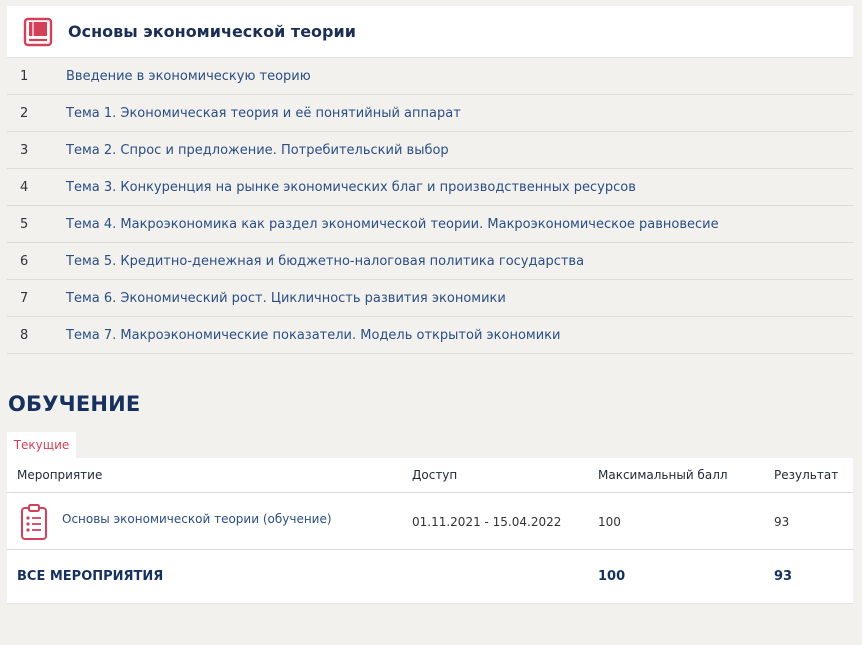  What do you see at coordinates (782, 522) in the screenshot?
I see `event-result: 93` at bounding box center [782, 522].